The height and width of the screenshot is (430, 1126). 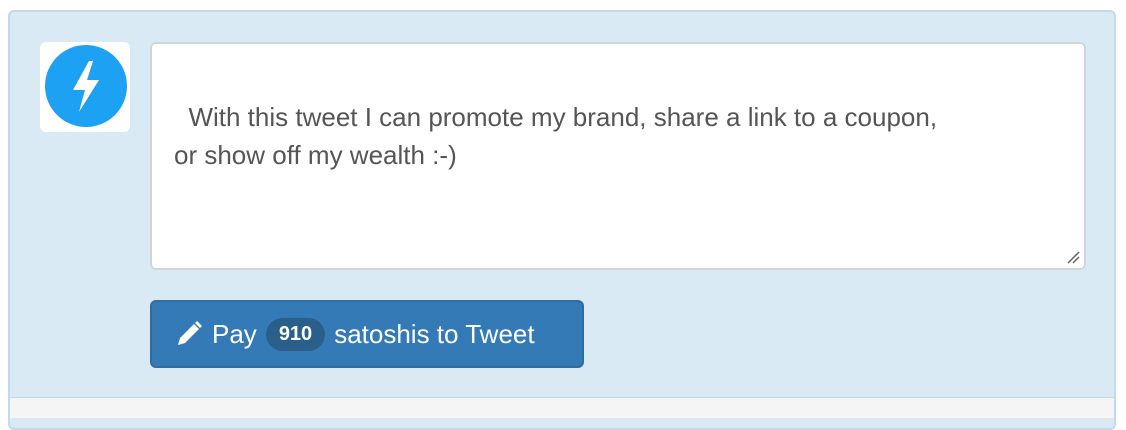 I want to click on pencil-icon, so click(x=190, y=333).